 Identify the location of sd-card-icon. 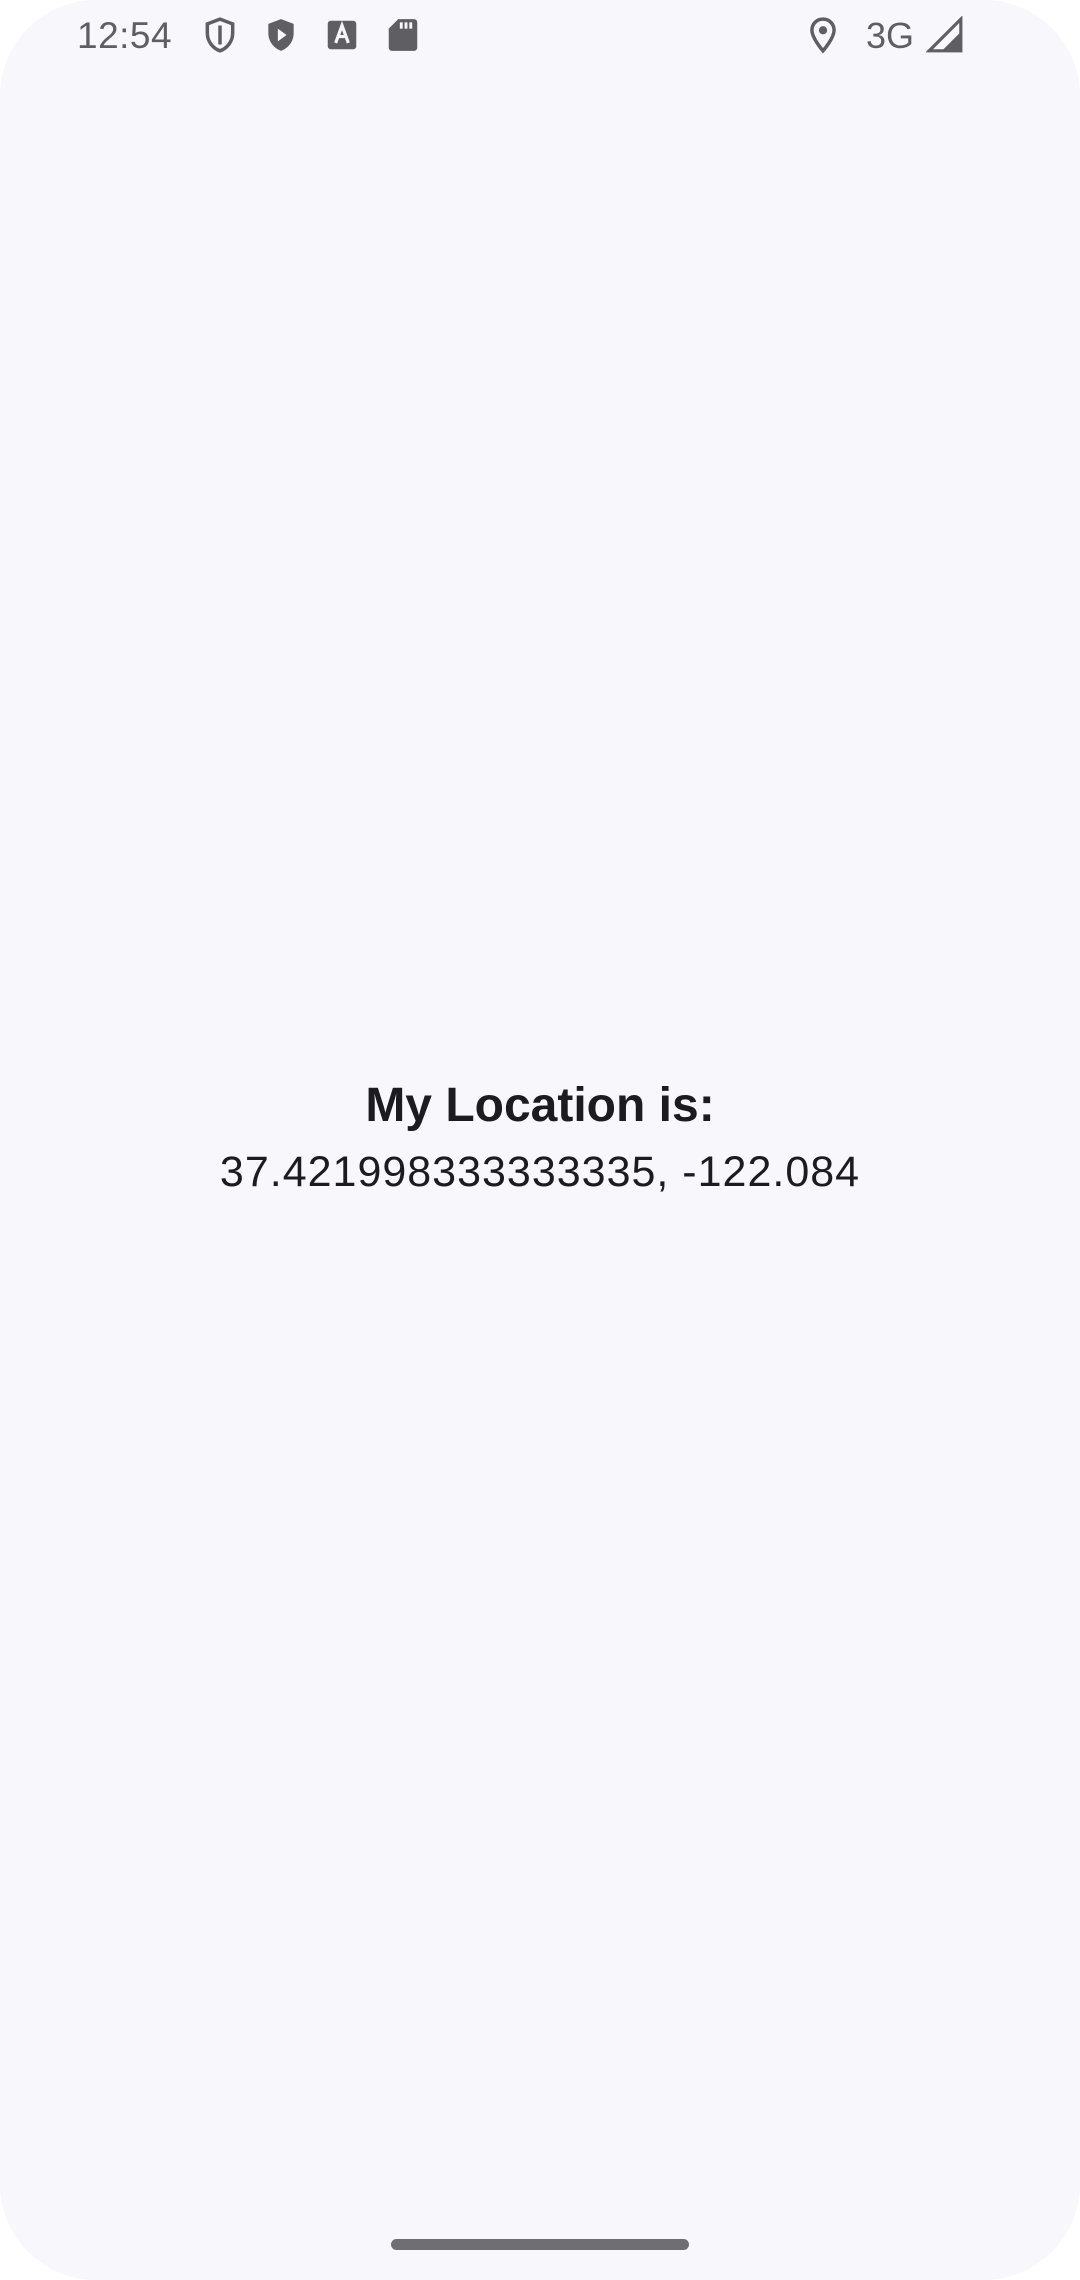
(403, 35).